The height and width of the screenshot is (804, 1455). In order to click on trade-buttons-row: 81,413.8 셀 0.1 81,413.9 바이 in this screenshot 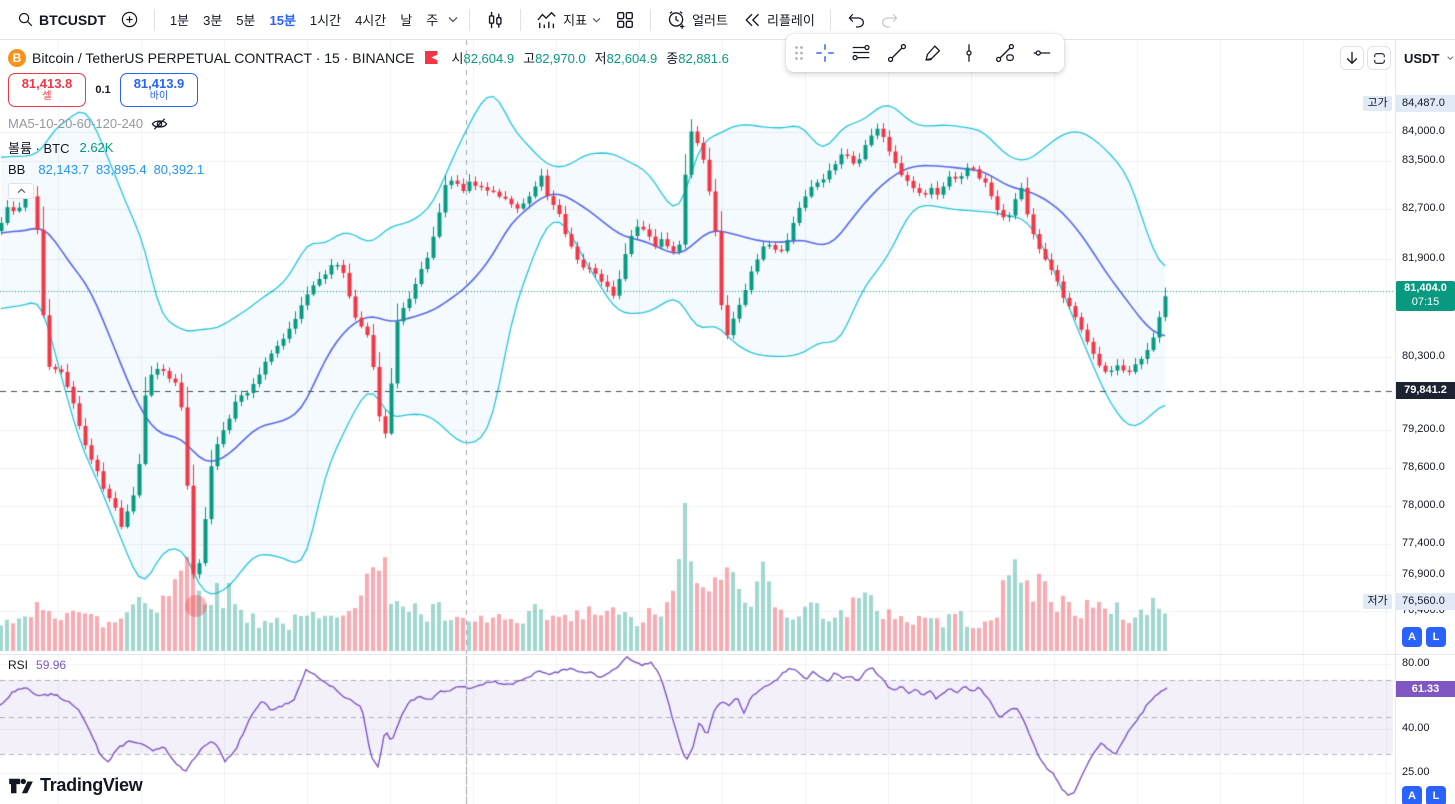, I will do `click(368, 90)`.